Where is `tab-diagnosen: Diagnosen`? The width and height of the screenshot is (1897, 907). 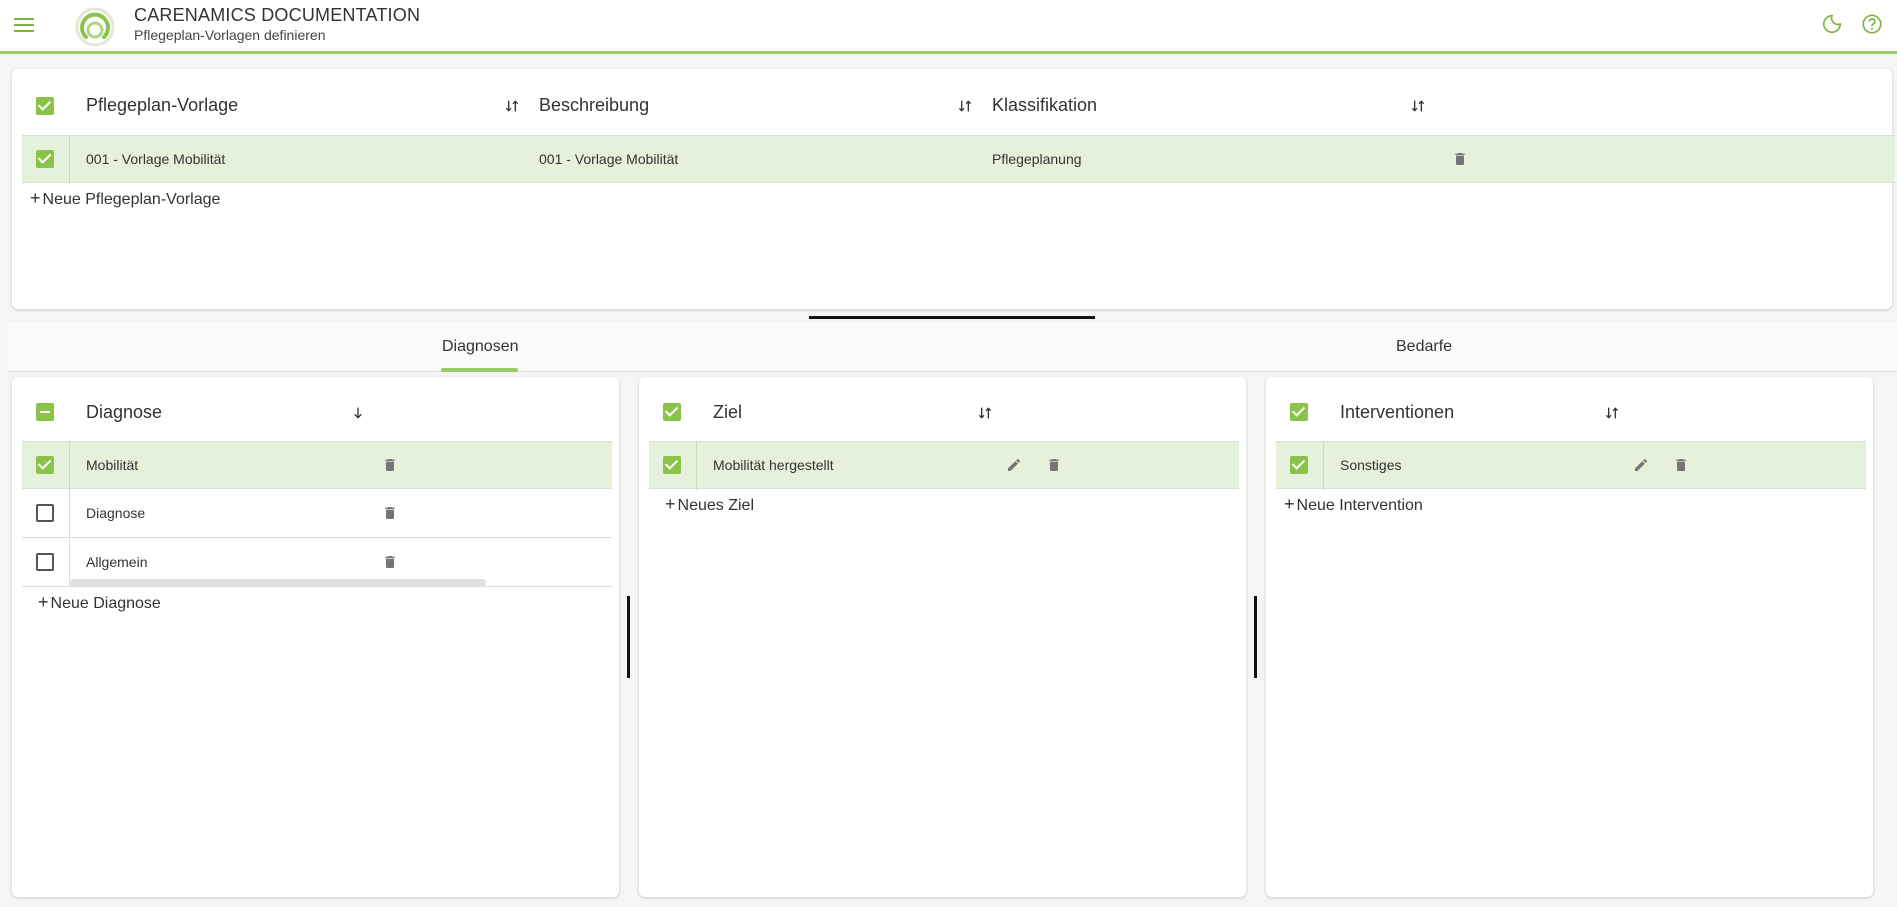
tab-diagnosen: Diagnosen is located at coordinates (480, 347).